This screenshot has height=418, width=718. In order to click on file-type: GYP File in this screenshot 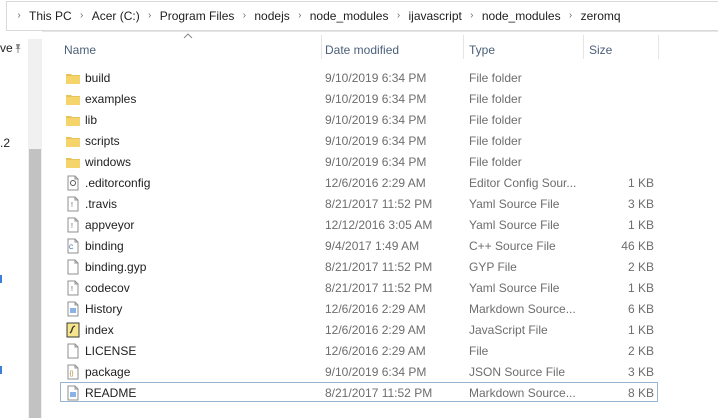, I will do `click(493, 267)`.